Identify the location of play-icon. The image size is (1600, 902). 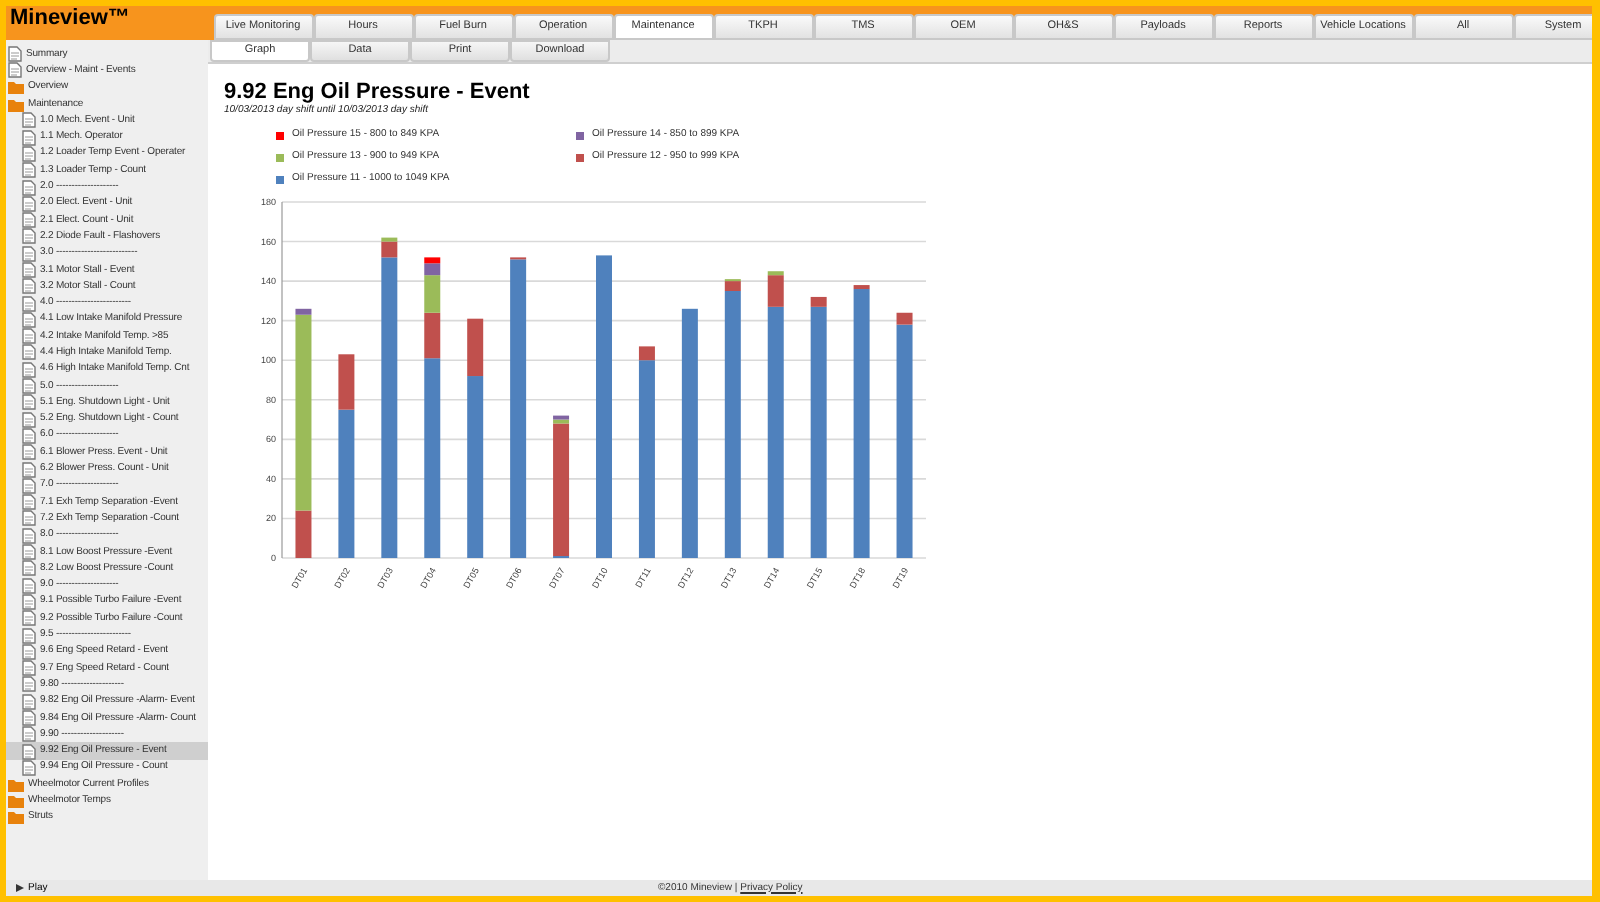
(20, 888).